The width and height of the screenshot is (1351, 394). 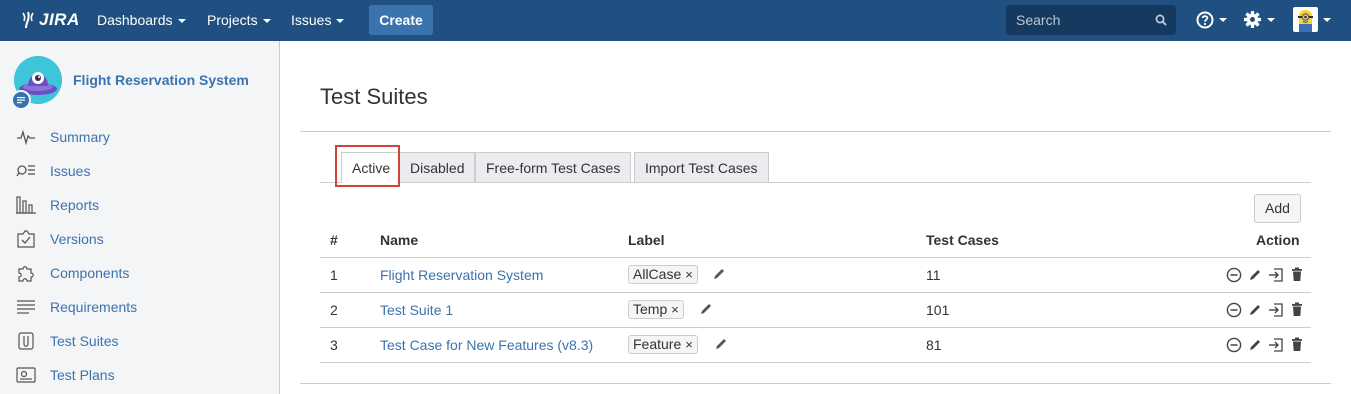 I want to click on active-tab-highlight, so click(x=367, y=166).